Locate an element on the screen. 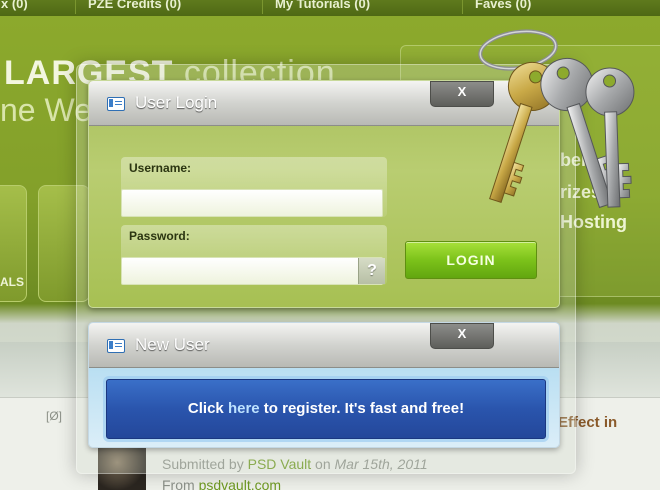 This screenshot has height=490, width=660. username-input is located at coordinates (252, 203).